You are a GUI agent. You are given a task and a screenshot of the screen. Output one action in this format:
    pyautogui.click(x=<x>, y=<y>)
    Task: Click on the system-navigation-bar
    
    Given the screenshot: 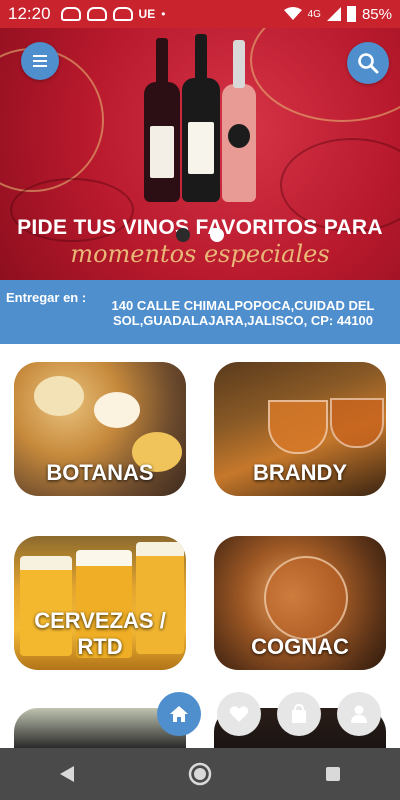 What is the action you would take?
    pyautogui.click(x=200, y=774)
    